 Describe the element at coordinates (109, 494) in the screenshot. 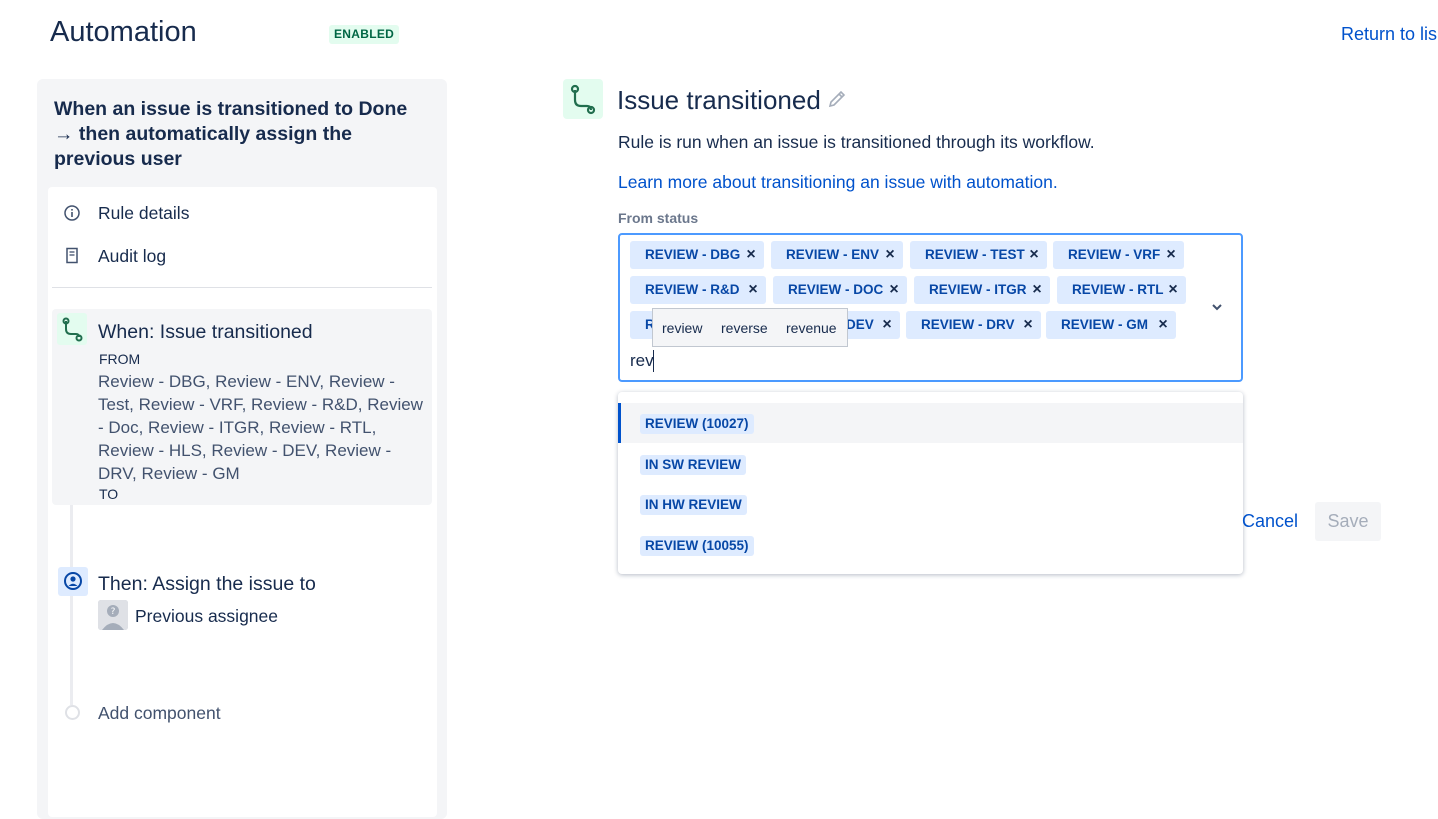

I see `to-label: TO` at that location.